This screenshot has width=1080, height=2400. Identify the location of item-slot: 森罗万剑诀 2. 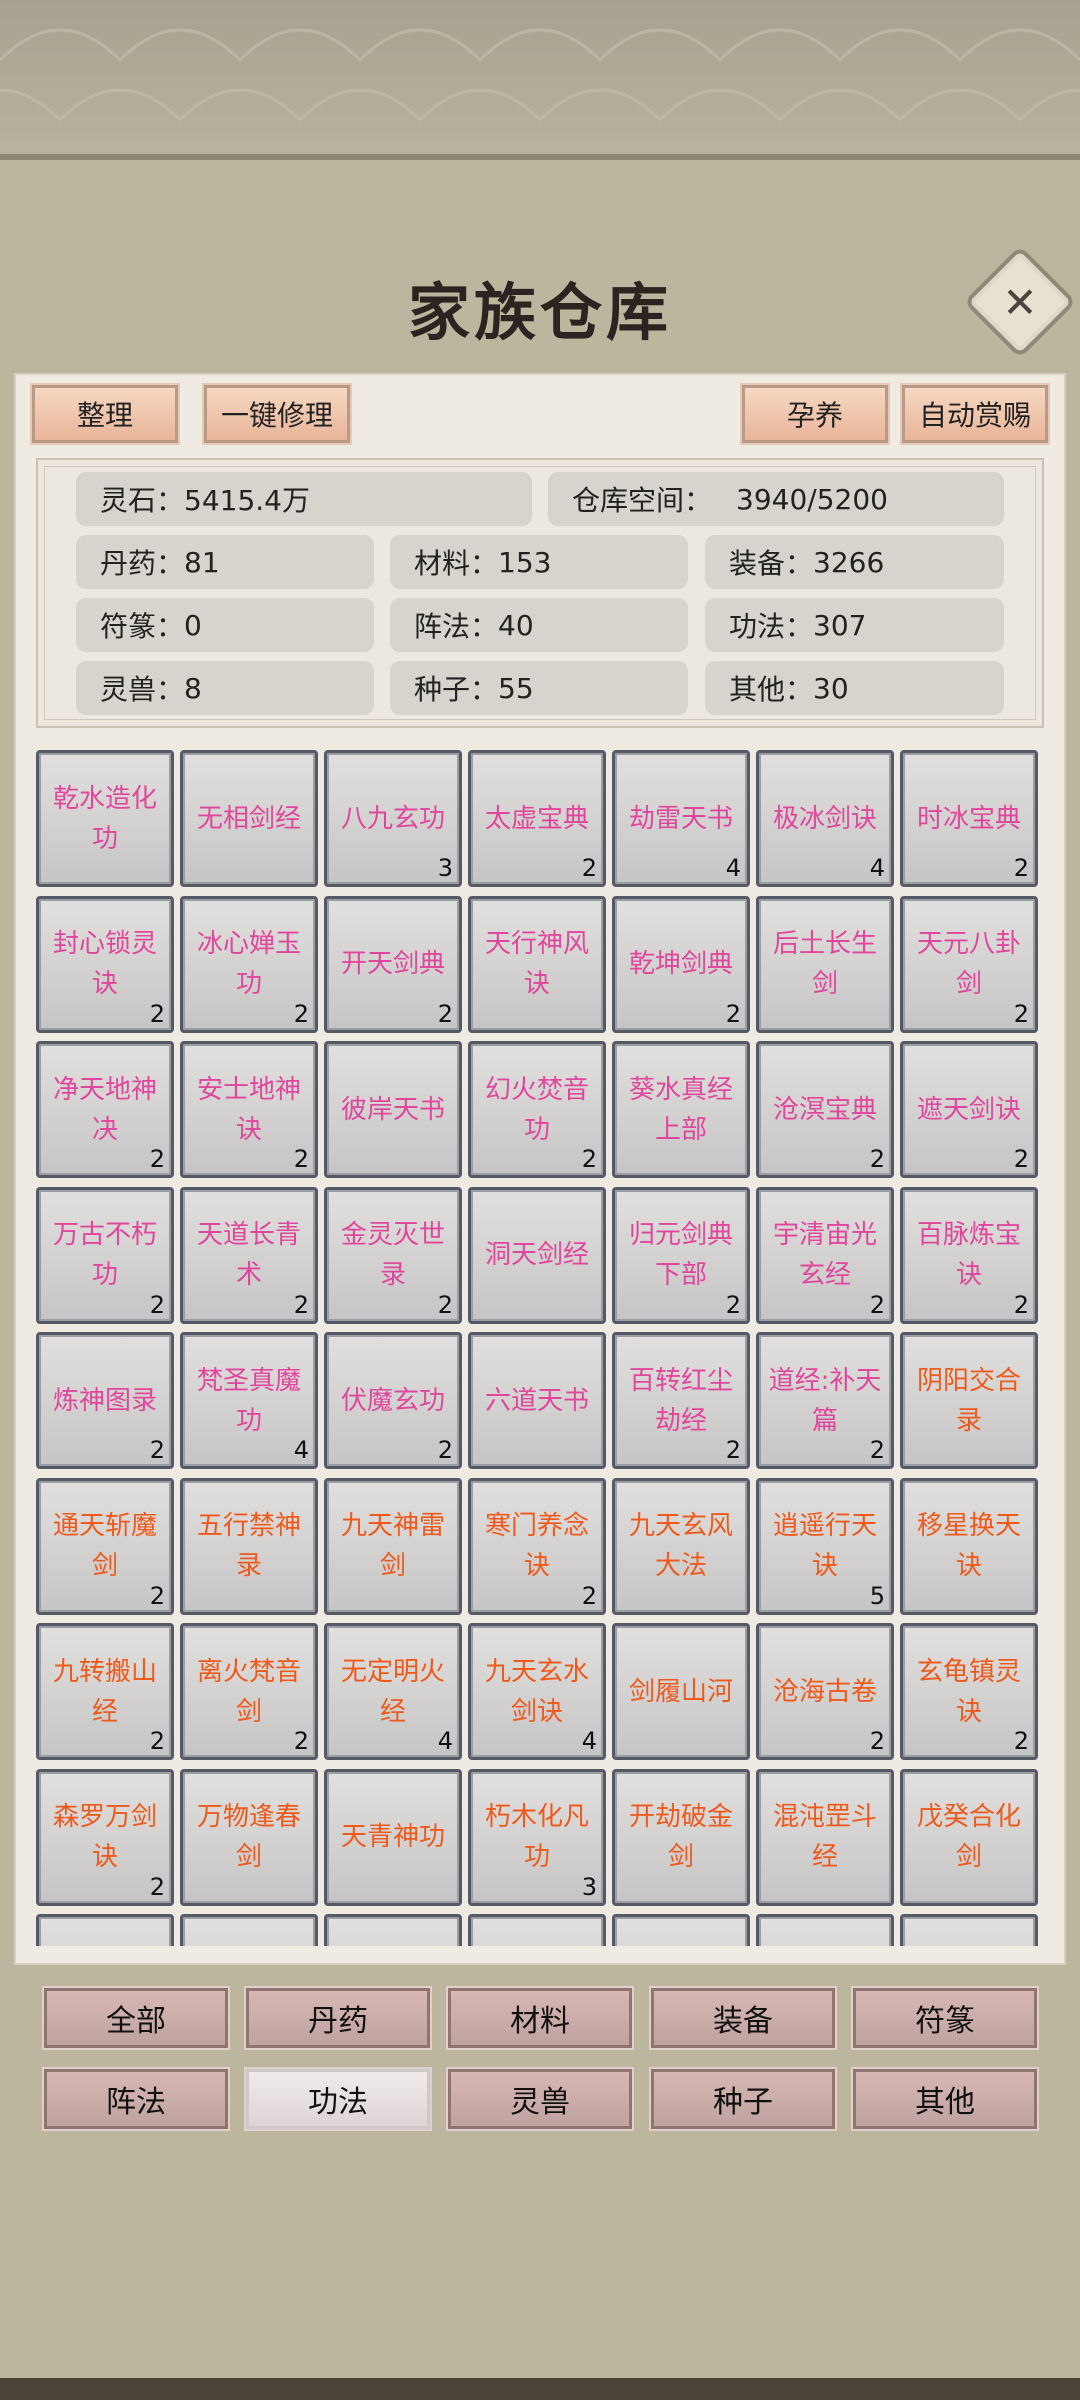
(105, 1837).